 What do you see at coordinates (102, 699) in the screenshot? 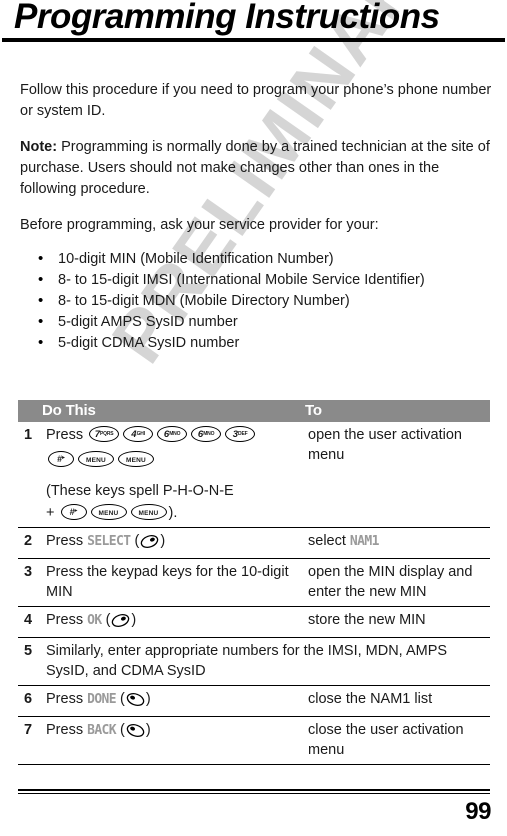
I see `softkey-label-done: DONE` at bounding box center [102, 699].